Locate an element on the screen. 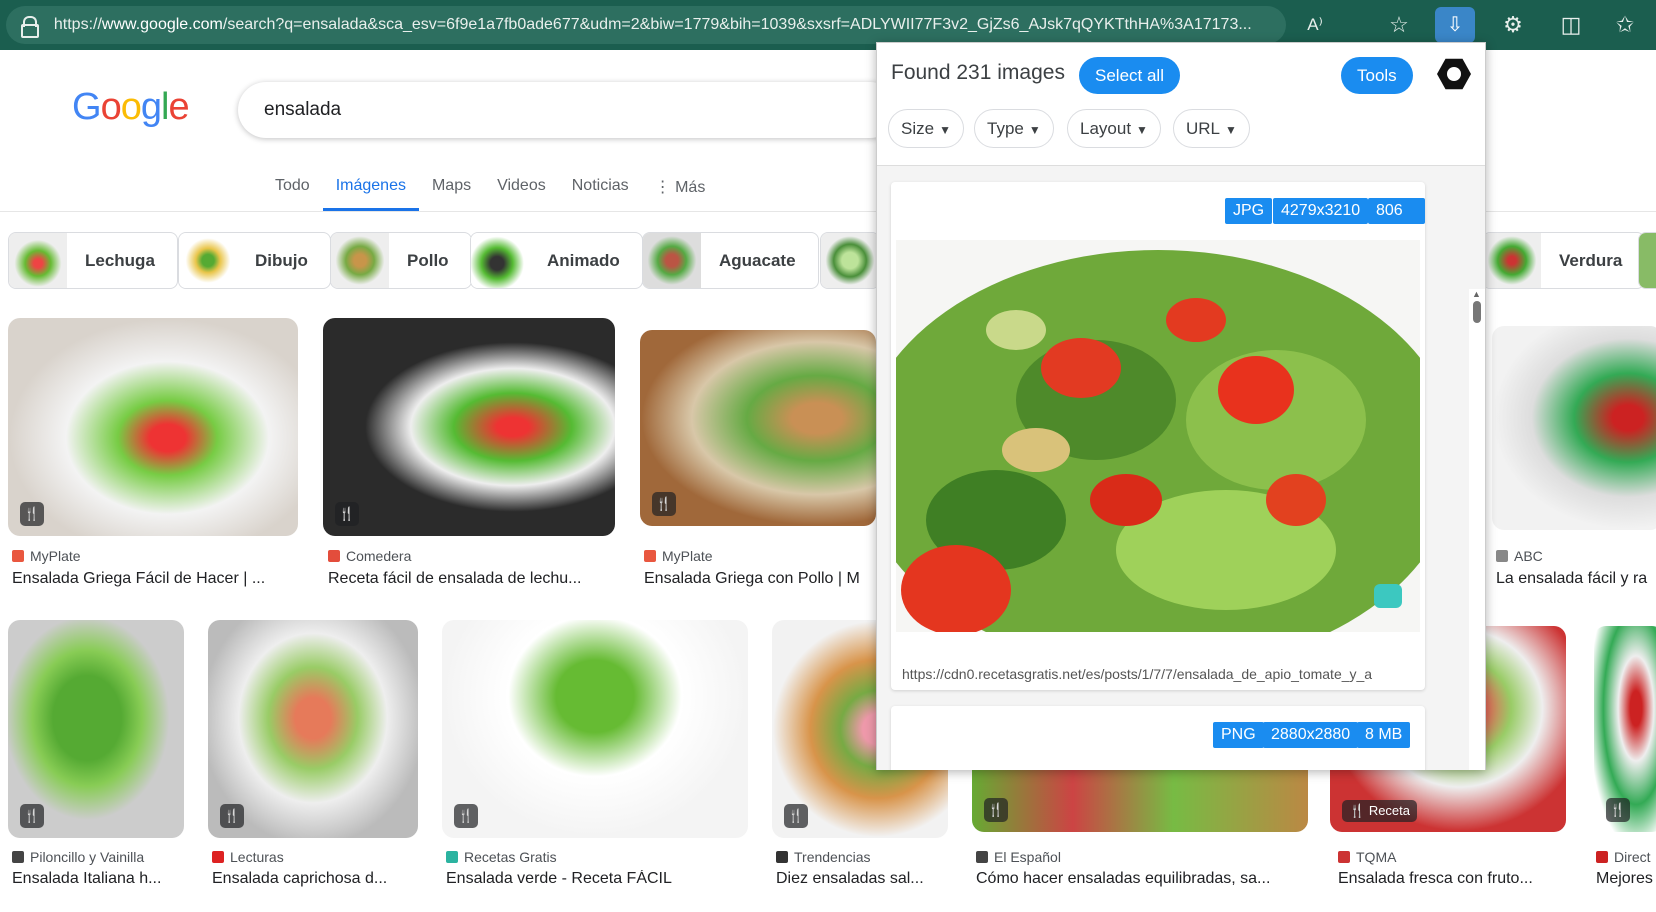 The image size is (1656, 912). result-source: Direct is located at coordinates (1623, 857).